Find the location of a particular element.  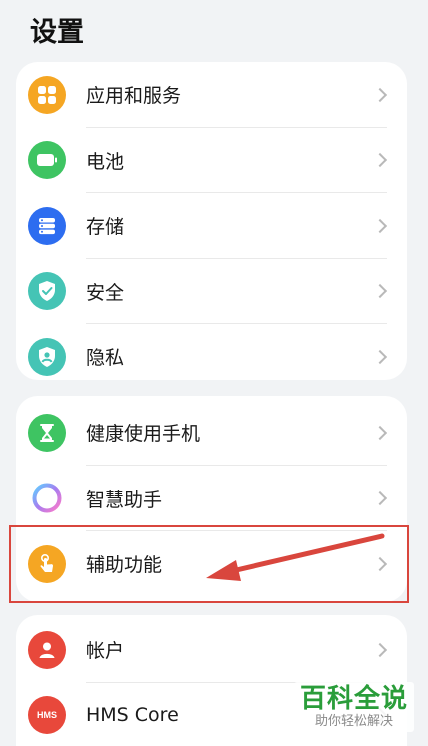

watermark-title: 百科全说 is located at coordinates (353, 699).